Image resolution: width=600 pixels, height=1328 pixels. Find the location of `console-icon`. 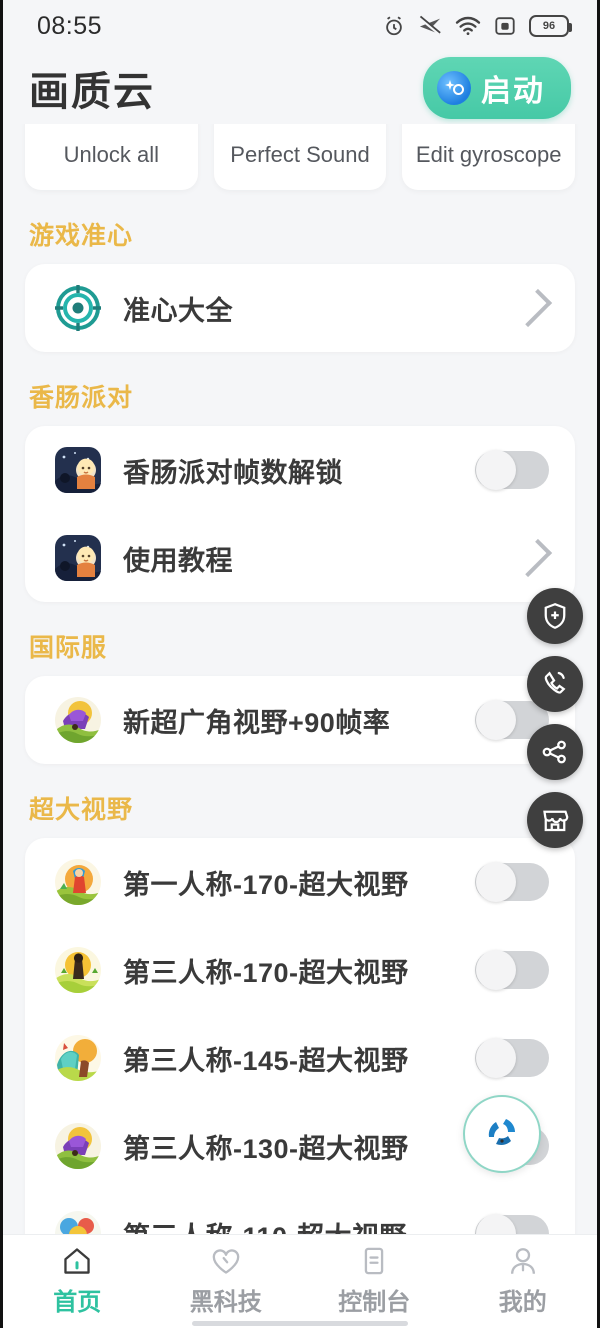

console-icon is located at coordinates (374, 1261).